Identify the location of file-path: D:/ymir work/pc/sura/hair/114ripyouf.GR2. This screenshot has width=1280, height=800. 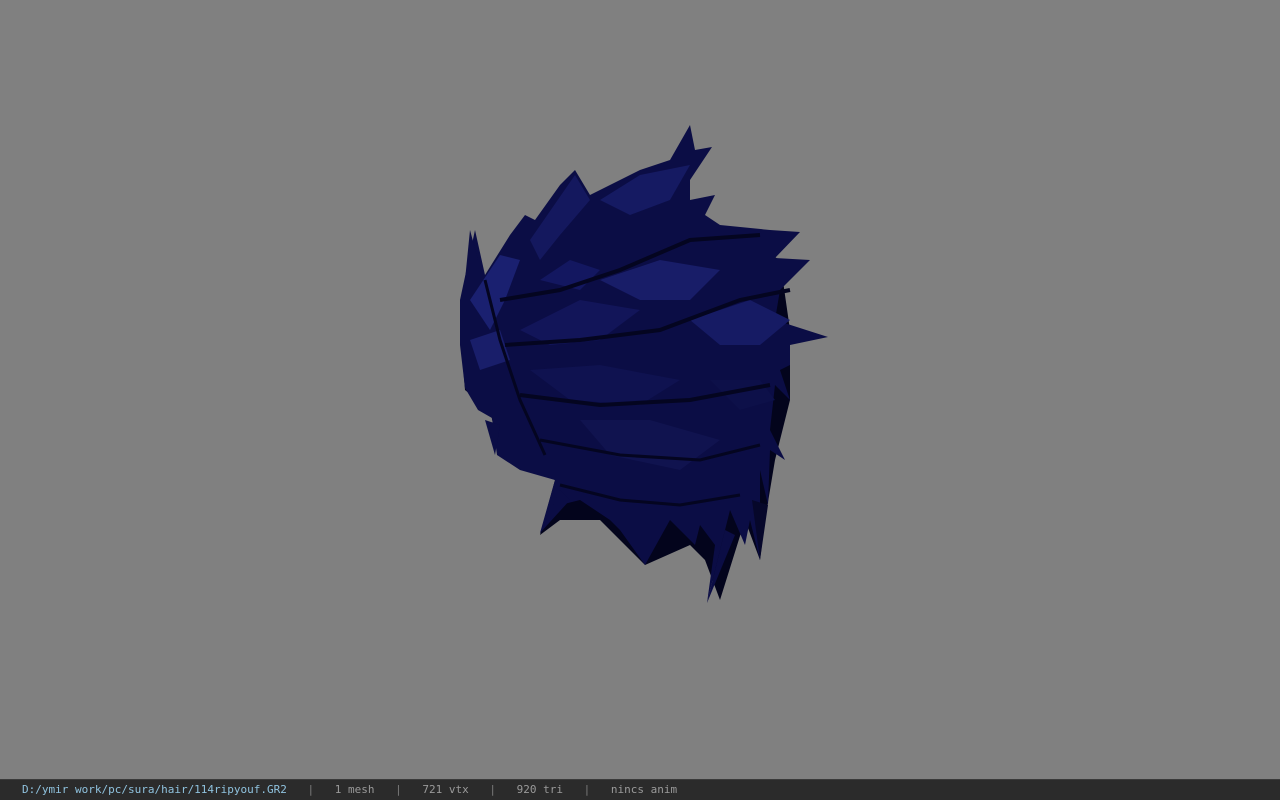
(154, 789).